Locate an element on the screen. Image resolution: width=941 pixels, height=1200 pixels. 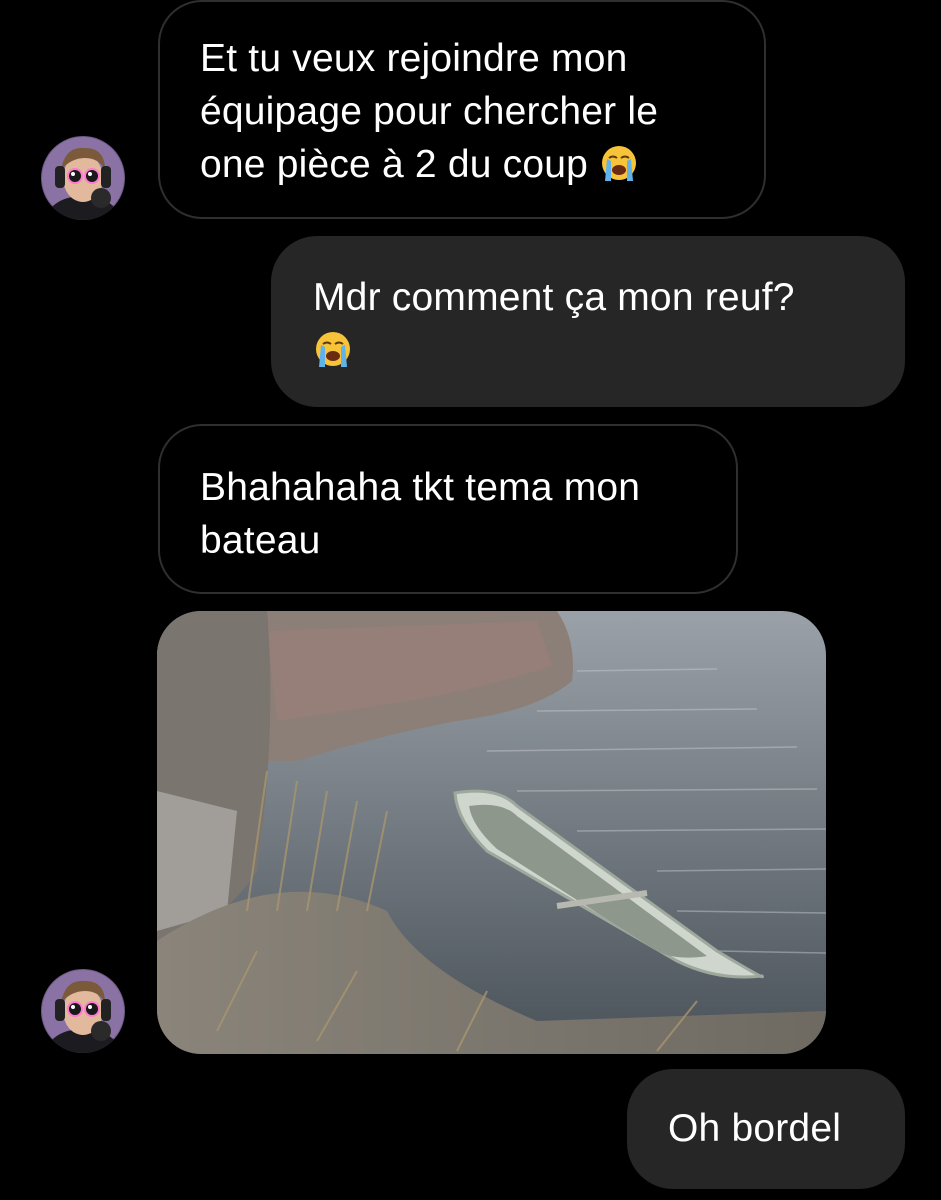
outgoing-message-bubble: Oh bordel is located at coordinates (766, 1129).